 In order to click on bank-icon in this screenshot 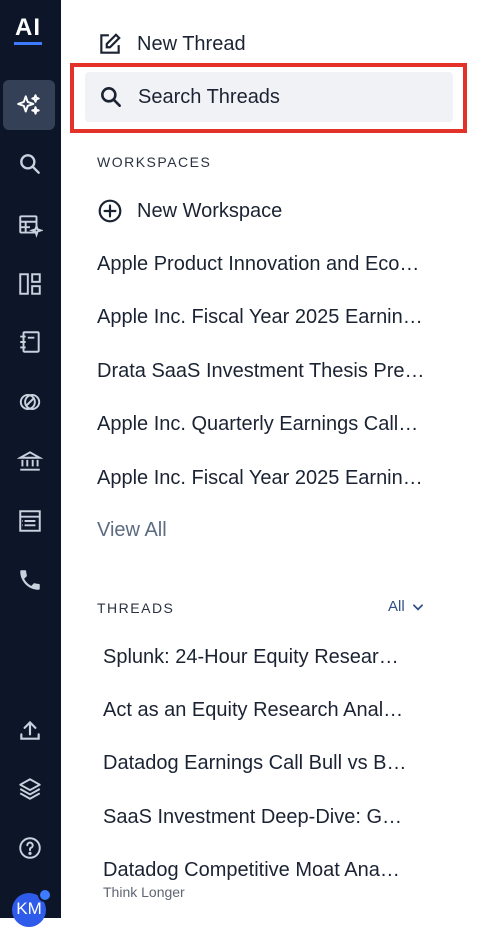, I will do `click(30, 461)`.